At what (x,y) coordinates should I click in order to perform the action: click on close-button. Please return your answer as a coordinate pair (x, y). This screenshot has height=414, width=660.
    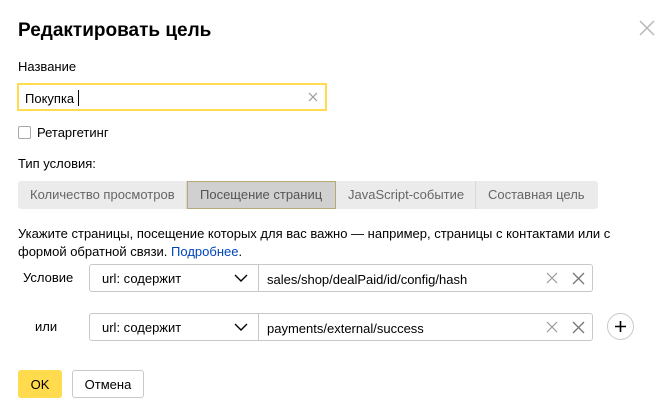
    Looking at the image, I should click on (647, 28).